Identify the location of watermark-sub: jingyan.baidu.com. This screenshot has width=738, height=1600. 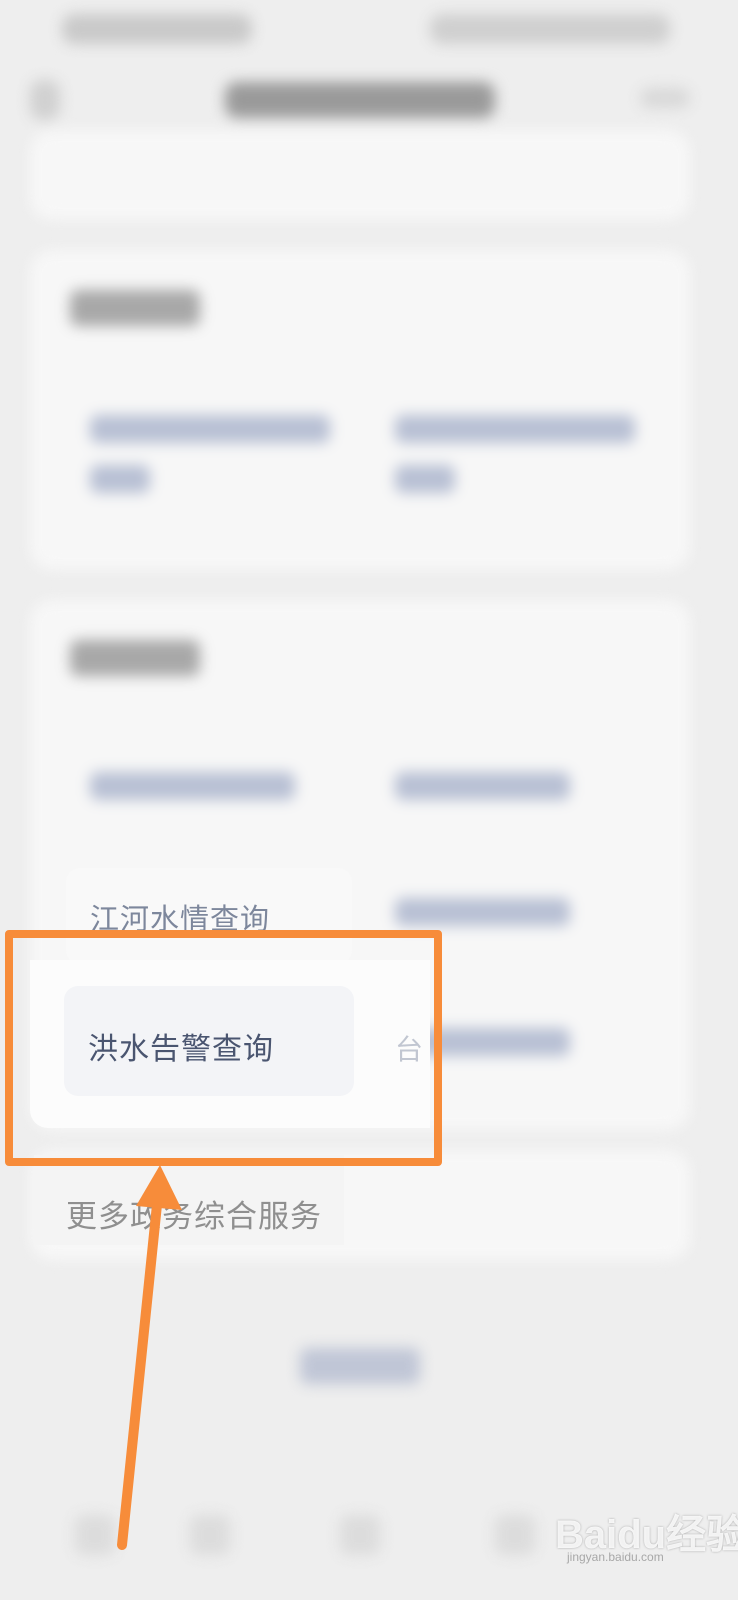
(615, 1557).